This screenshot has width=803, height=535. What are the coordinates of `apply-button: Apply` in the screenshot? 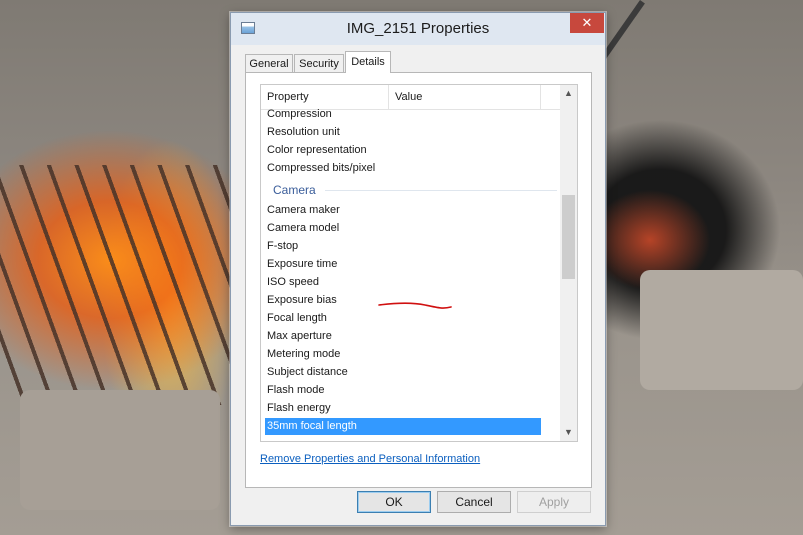 It's located at (554, 502).